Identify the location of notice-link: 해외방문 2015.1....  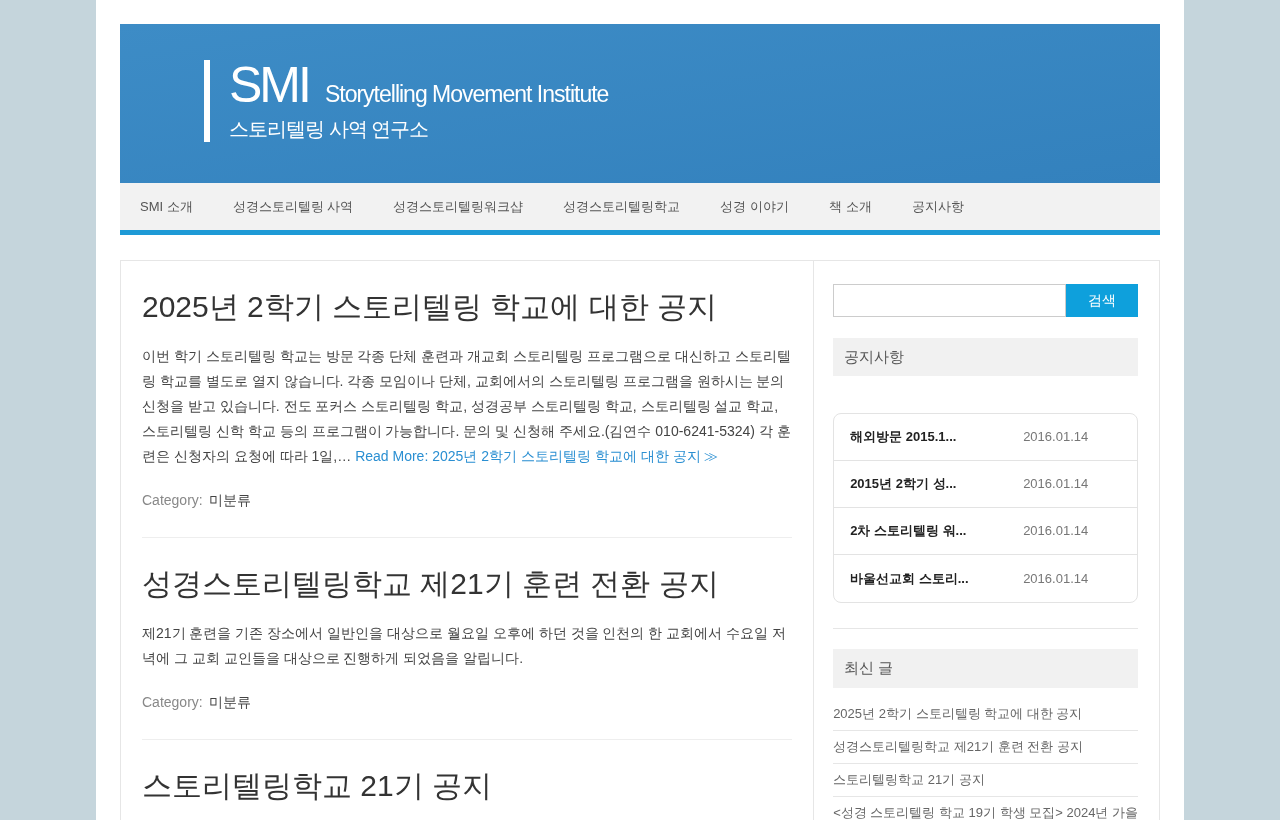
(937, 437).